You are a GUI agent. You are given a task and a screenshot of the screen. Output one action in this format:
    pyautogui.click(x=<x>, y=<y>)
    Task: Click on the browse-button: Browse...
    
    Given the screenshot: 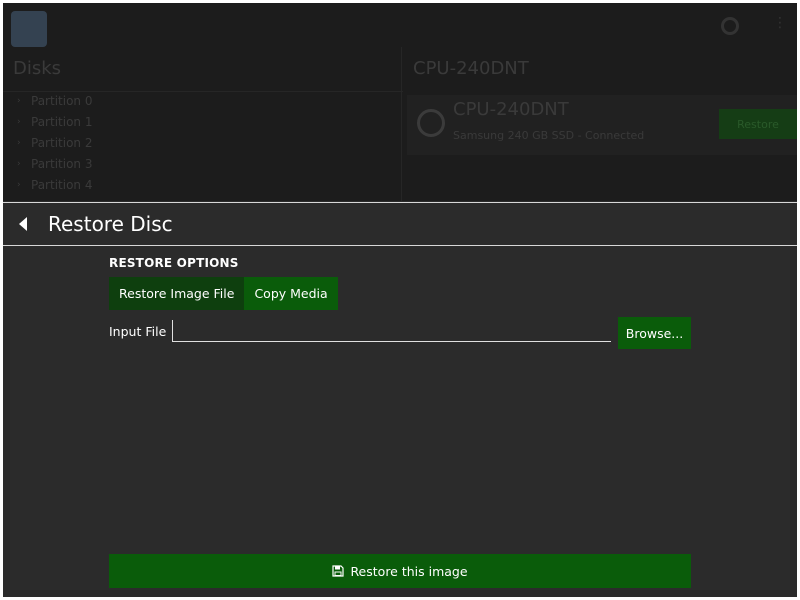 What is the action you would take?
    pyautogui.click(x=654, y=333)
    